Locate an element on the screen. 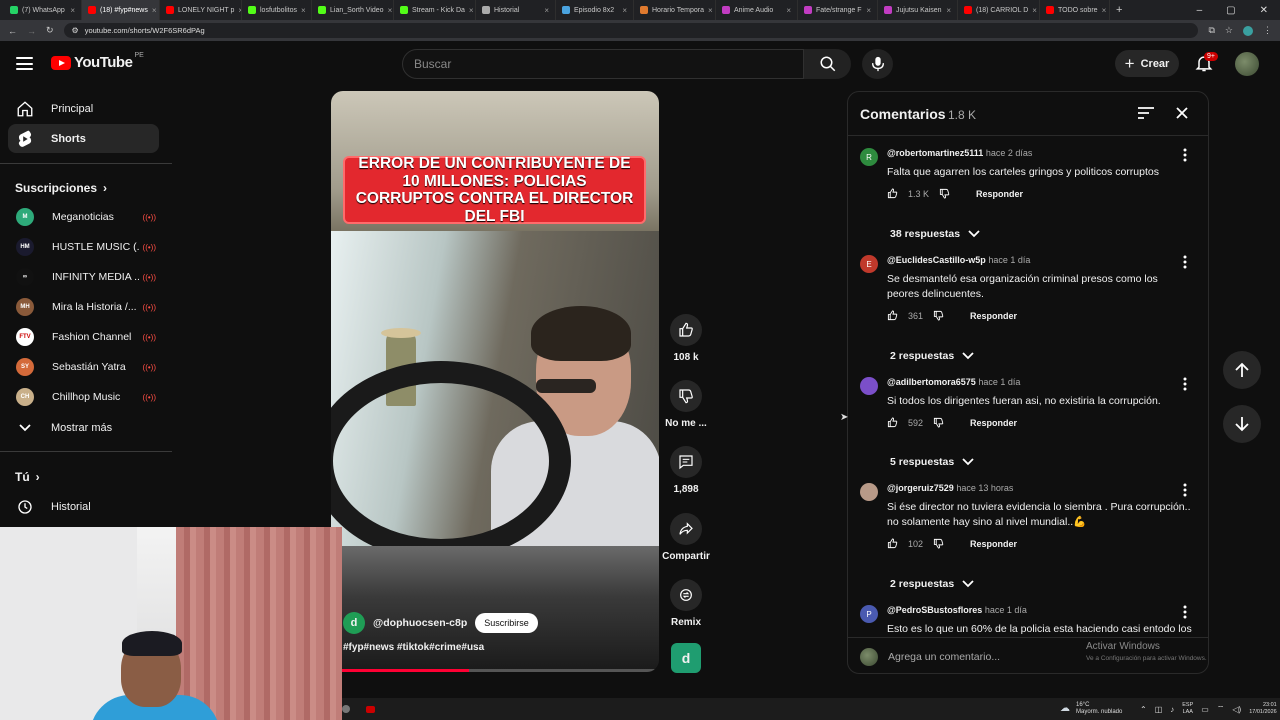  language-indicator: ESP LAA is located at coordinates (1187, 709).